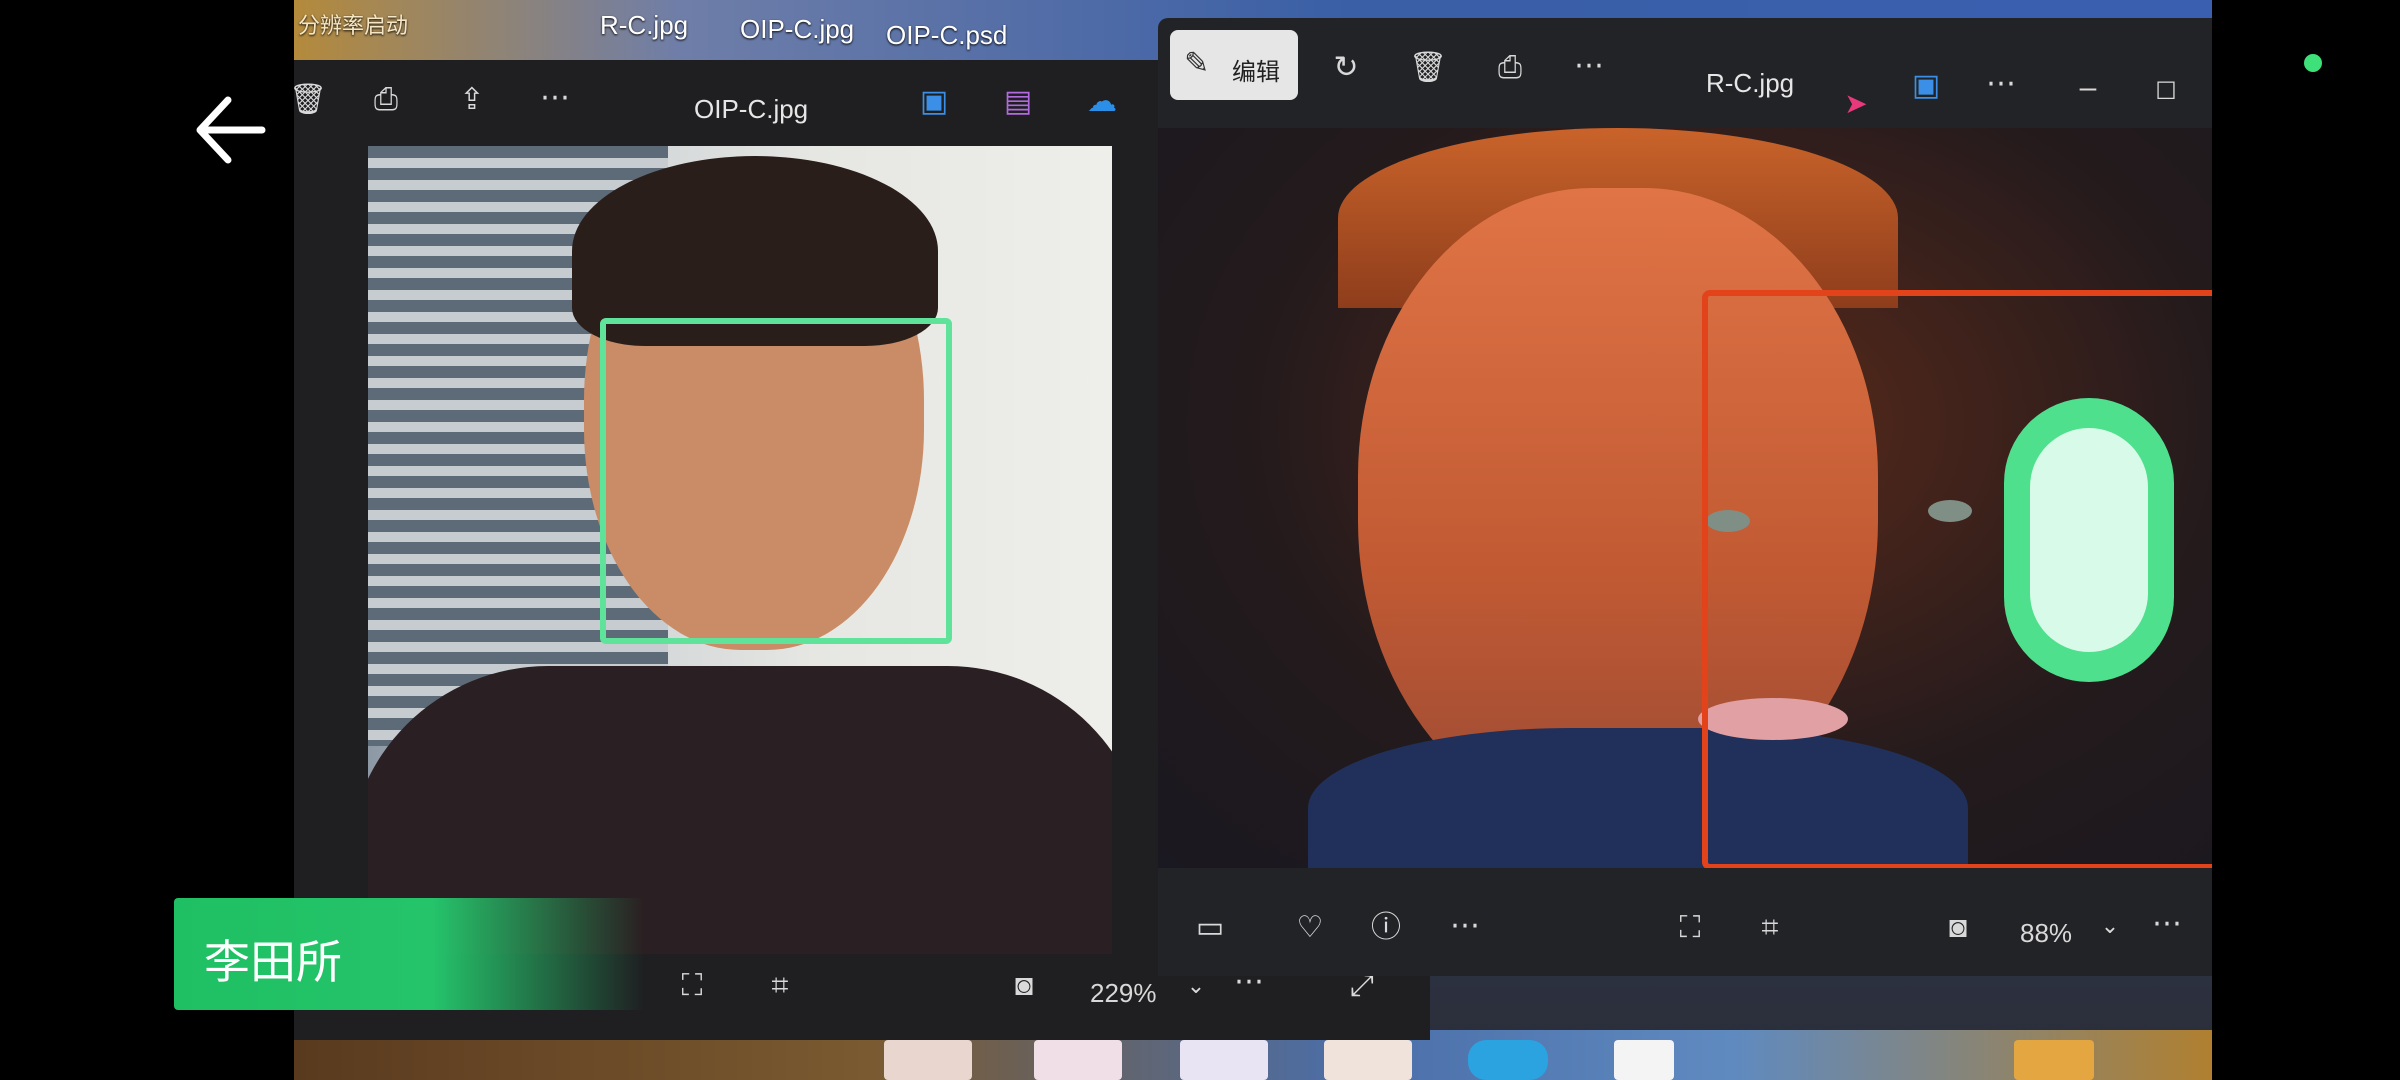  What do you see at coordinates (1256, 72) in the screenshot?
I see `edit-label: 编辑` at bounding box center [1256, 72].